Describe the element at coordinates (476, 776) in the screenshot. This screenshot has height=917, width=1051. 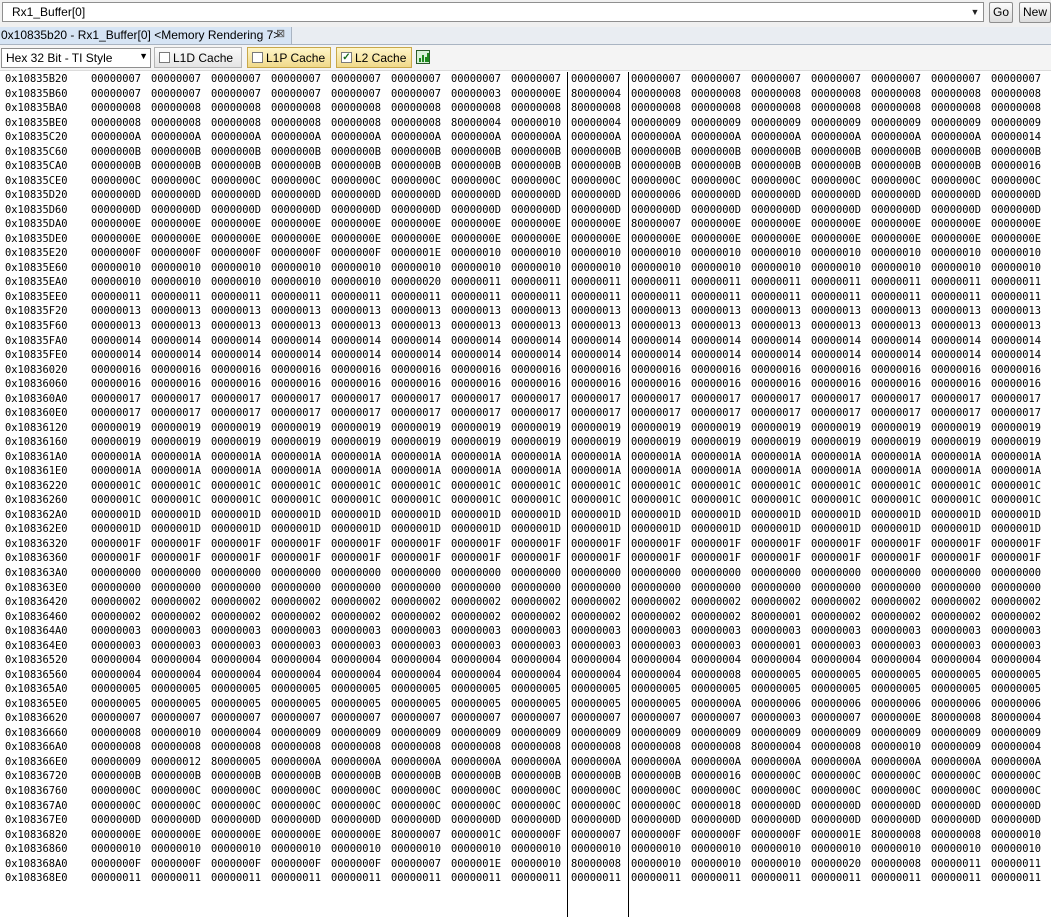
I see `memory-cell: 0000000B` at that location.